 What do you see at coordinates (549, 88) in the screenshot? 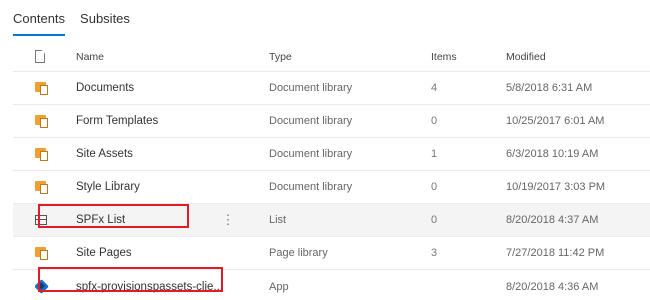
I see `row-modified: 5/8/2018 6:31 AM` at bounding box center [549, 88].